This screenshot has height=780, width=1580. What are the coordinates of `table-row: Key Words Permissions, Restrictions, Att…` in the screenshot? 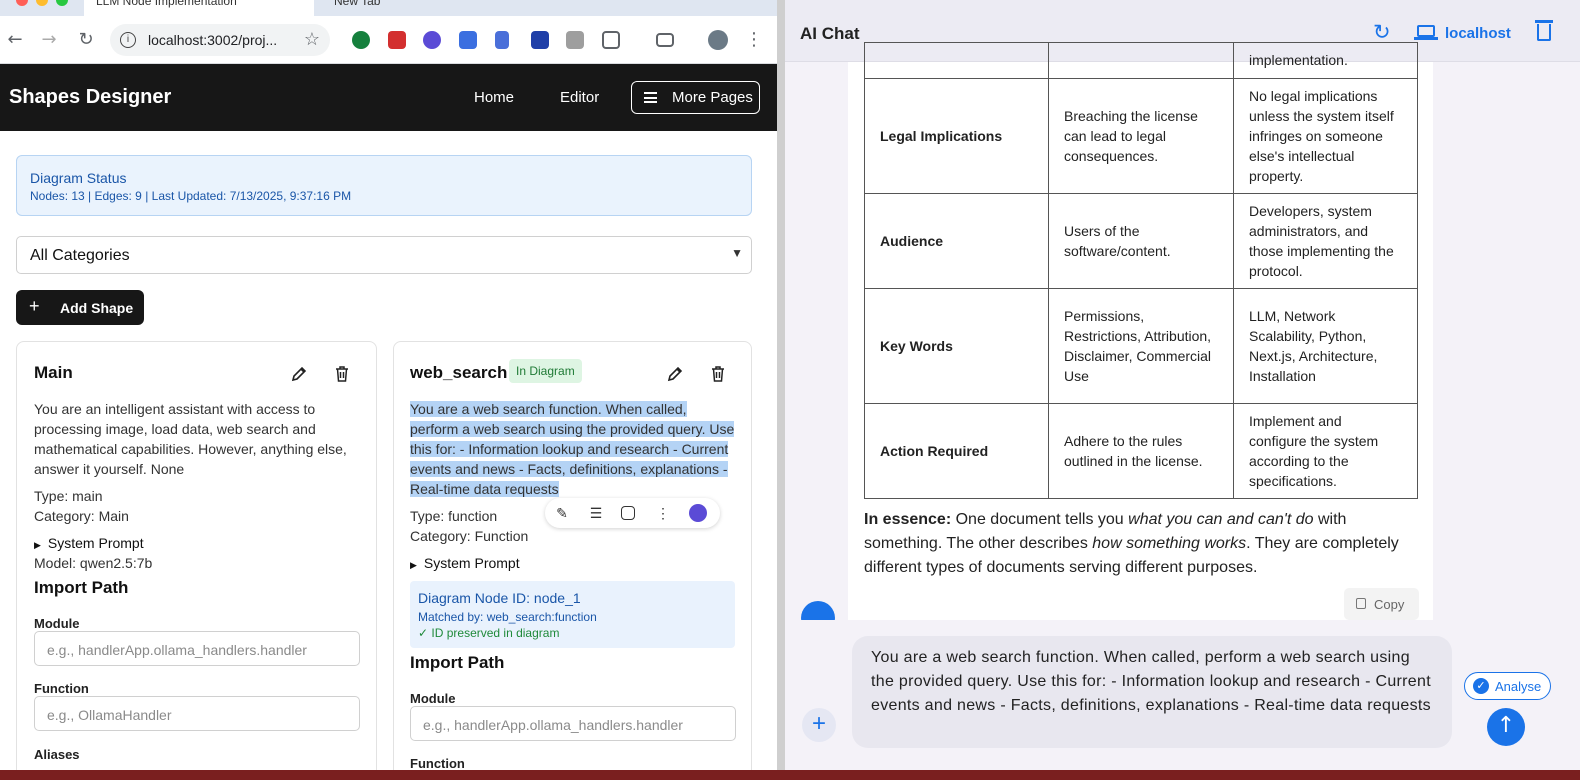 It's located at (1141, 346).